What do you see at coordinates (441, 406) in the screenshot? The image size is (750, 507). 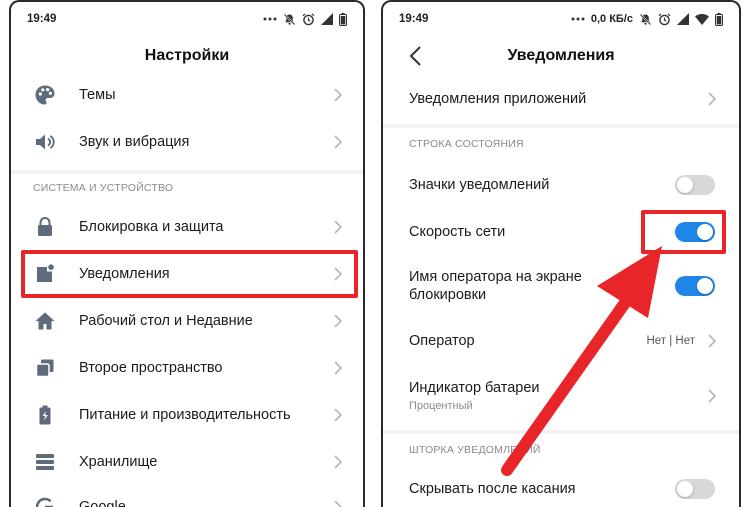 I see `battery-indicator-sub: Процентный` at bounding box center [441, 406].